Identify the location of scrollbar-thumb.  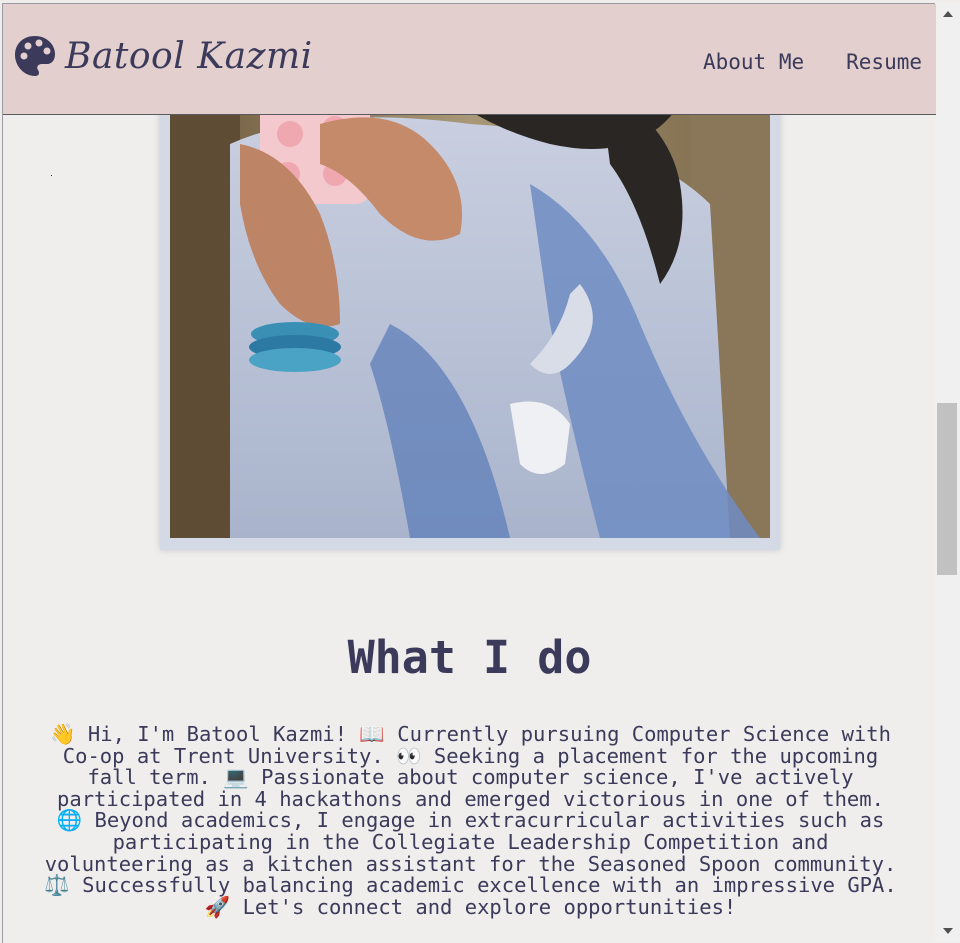
(947, 489).